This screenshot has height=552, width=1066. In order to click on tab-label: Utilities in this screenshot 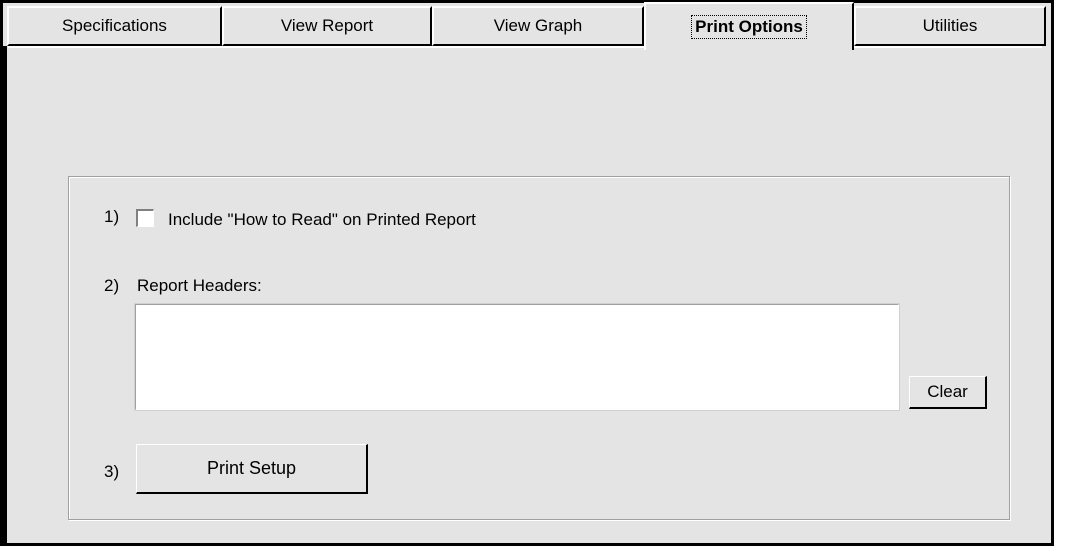, I will do `click(950, 25)`.